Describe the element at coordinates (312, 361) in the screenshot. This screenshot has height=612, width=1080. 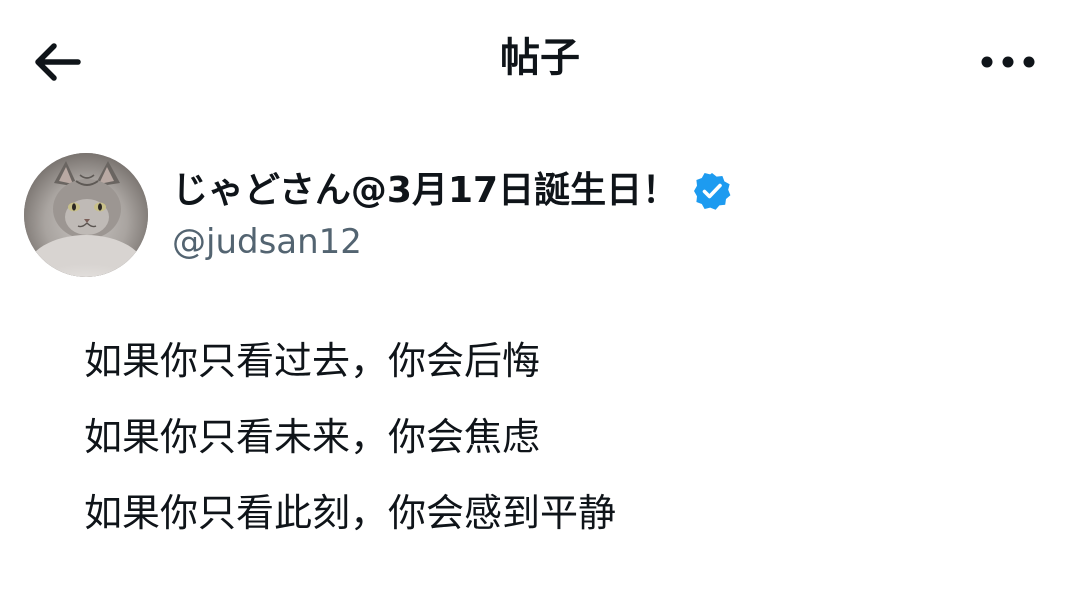
I see `post-line: 如果你只看过去，你会后悔` at that location.